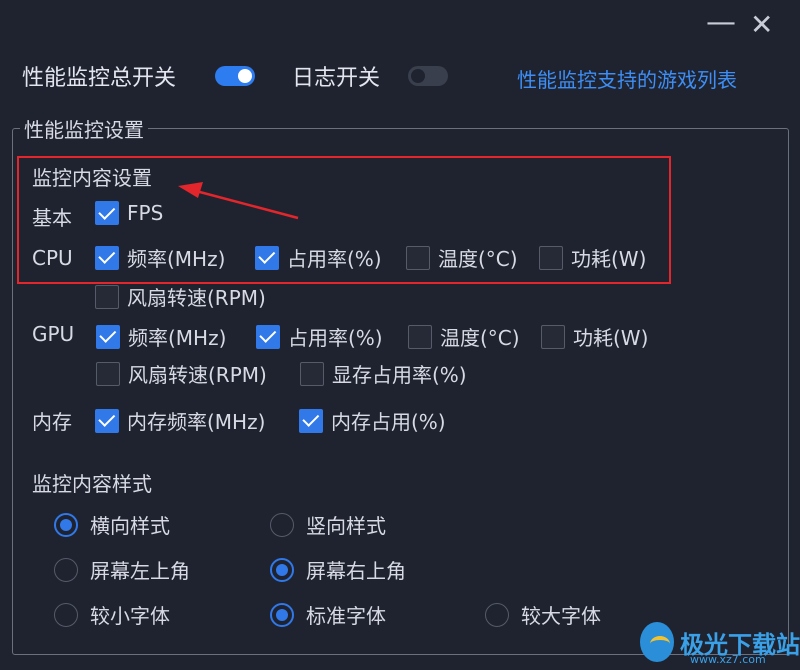 This screenshot has height=670, width=800. Describe the element at coordinates (657, 642) in the screenshot. I see `watermark-logo-icon` at that location.